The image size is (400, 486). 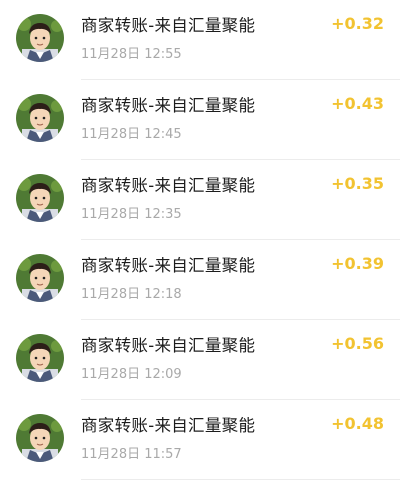 What do you see at coordinates (131, 294) in the screenshot?
I see `transaction-time: 11月28日 12:18` at bounding box center [131, 294].